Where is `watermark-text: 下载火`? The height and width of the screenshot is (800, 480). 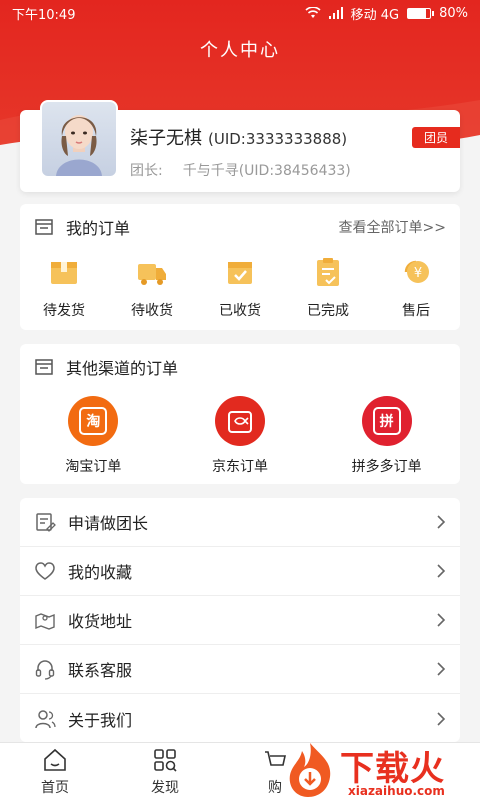
watermark-text: 下载火 is located at coordinates (392, 769).